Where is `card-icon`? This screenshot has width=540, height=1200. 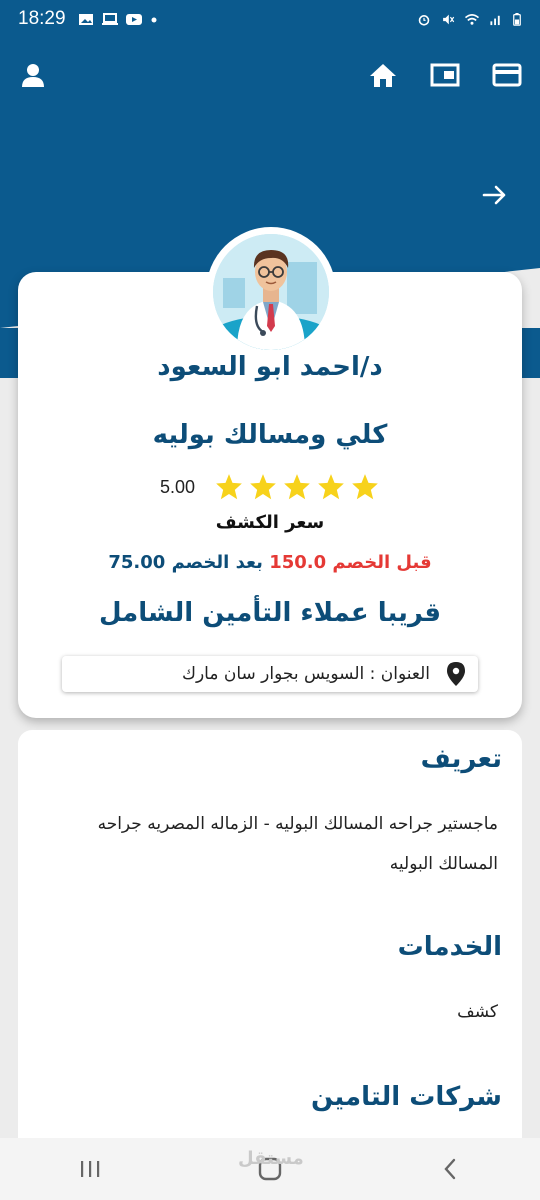
card-icon is located at coordinates (507, 75).